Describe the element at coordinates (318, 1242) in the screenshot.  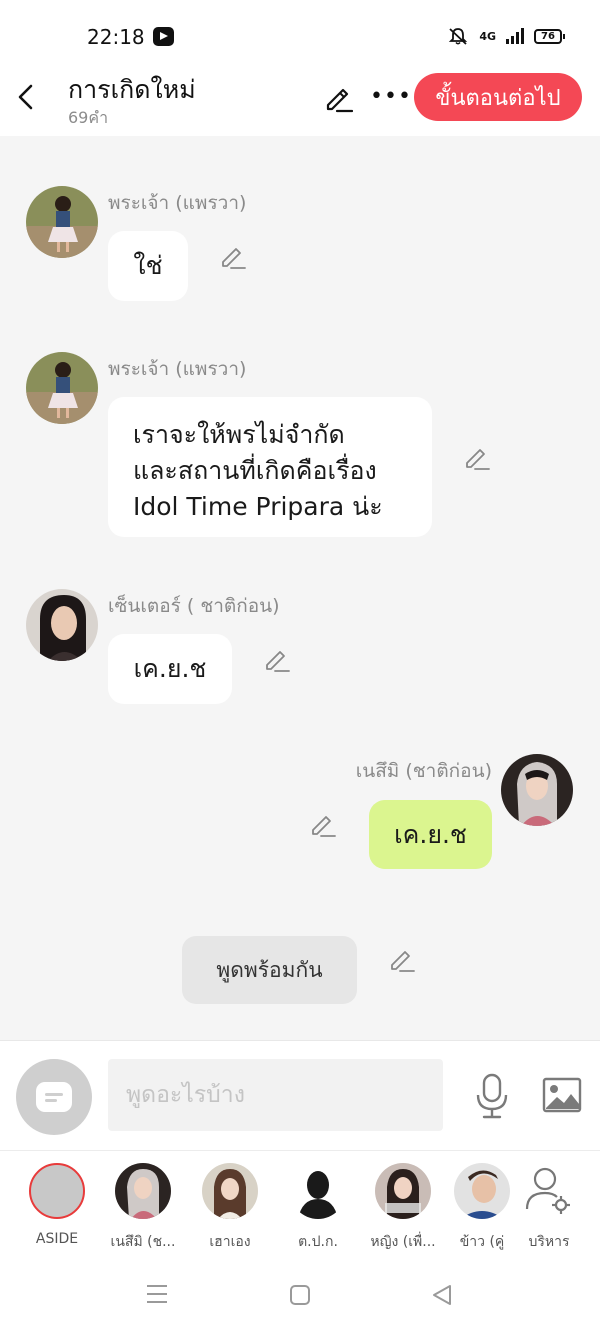
I see `participant-label: ต.ป.ก.` at that location.